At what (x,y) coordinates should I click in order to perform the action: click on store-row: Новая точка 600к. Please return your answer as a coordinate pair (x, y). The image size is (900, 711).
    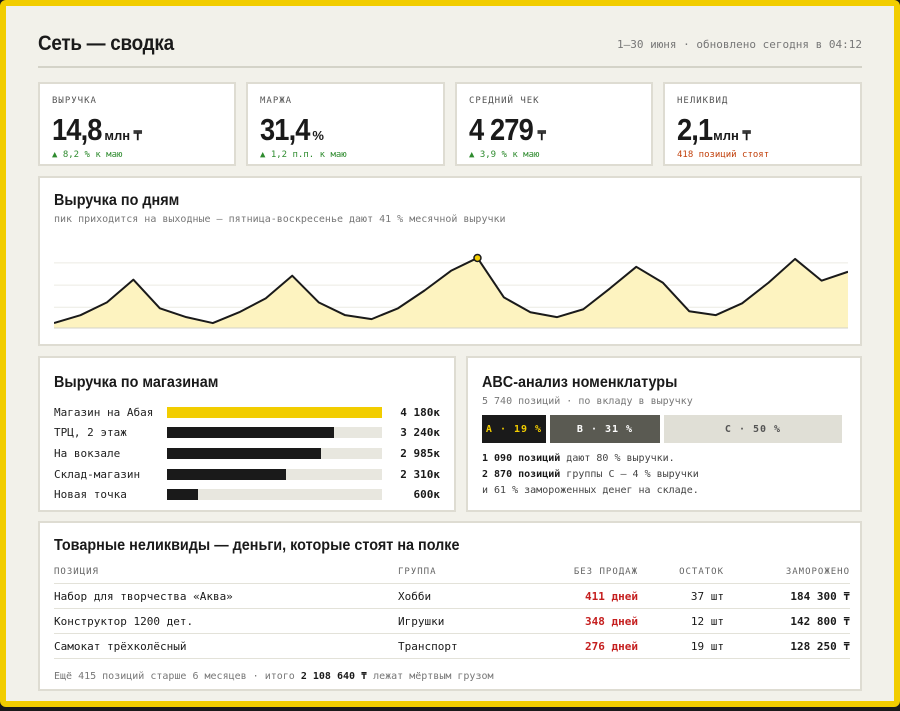
    Looking at the image, I should click on (247, 494).